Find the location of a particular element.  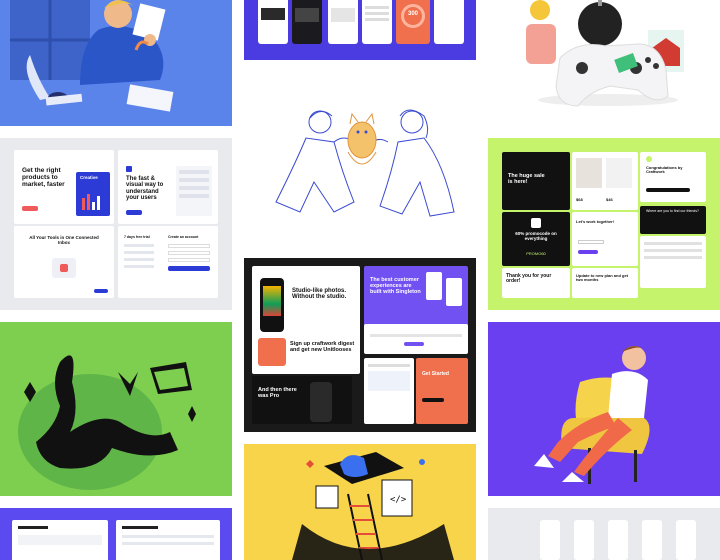

card-order-list is located at coordinates (673, 262).